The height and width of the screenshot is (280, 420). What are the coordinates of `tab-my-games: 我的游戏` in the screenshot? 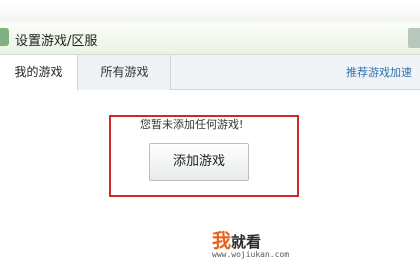 It's located at (39, 73).